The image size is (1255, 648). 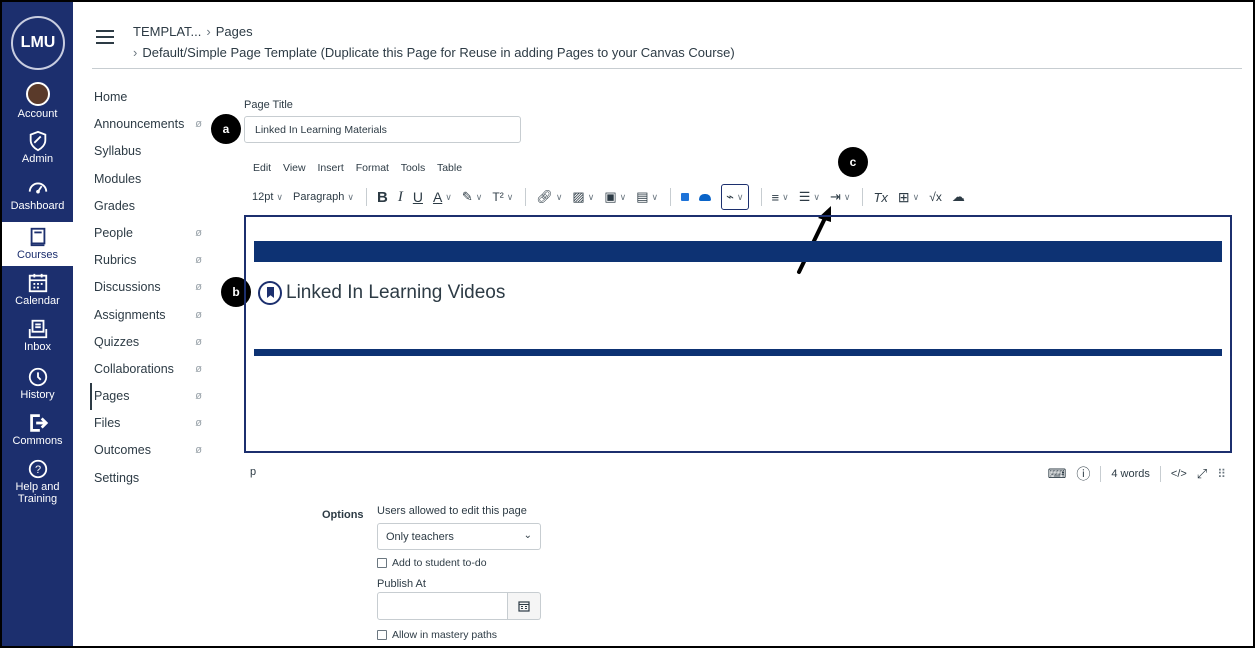 What do you see at coordinates (1221, 474) in the screenshot?
I see `resize-handle-icon: ⠿` at bounding box center [1221, 474].